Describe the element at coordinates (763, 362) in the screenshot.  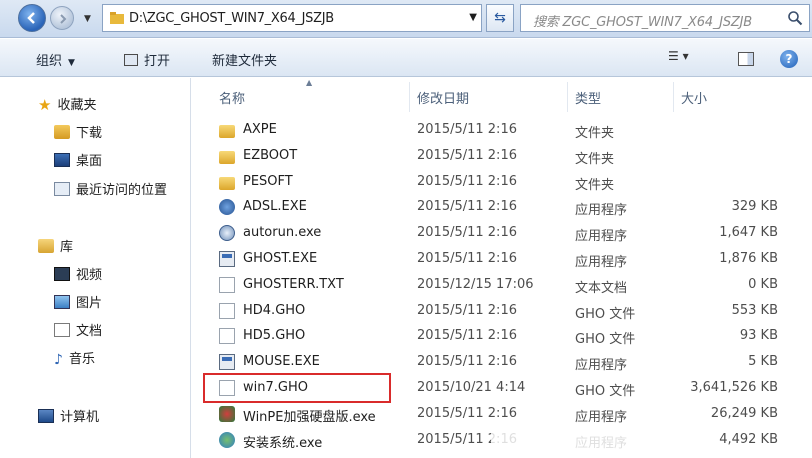
I see `file-size: 5 KB` at that location.